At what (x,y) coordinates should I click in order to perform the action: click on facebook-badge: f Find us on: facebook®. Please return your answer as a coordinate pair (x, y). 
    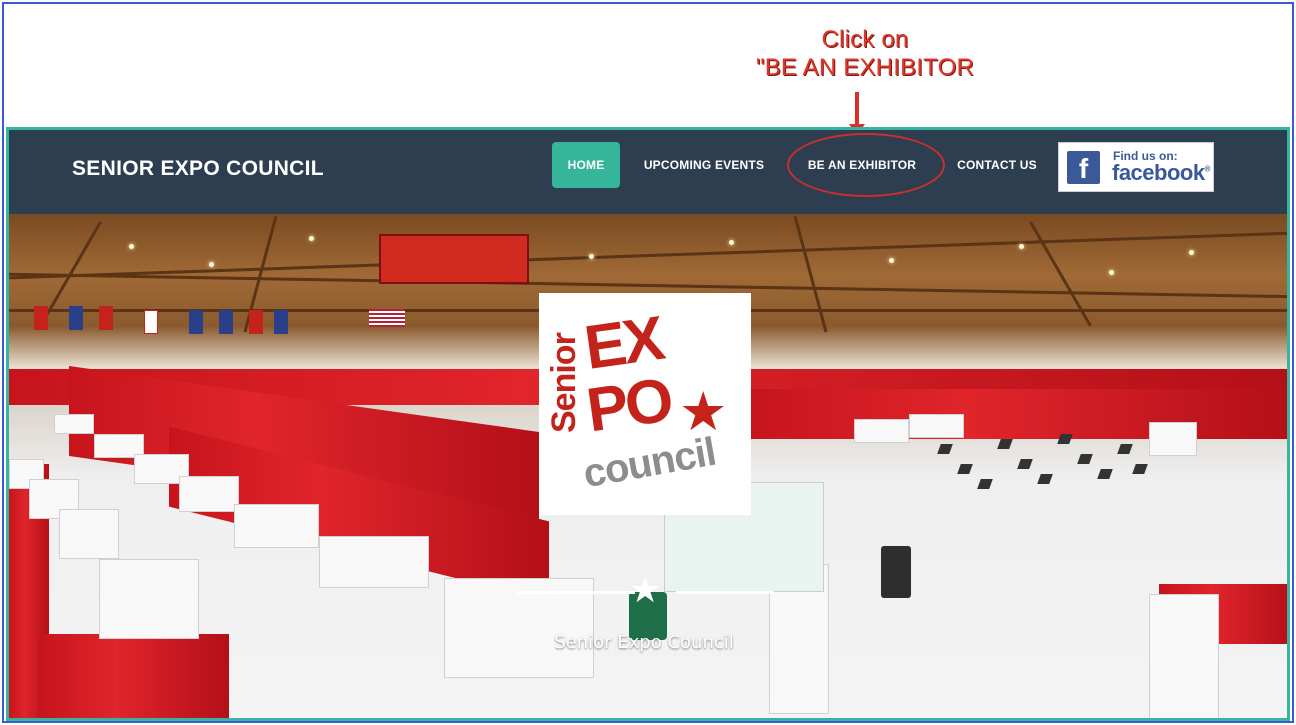
    Looking at the image, I should click on (1136, 167).